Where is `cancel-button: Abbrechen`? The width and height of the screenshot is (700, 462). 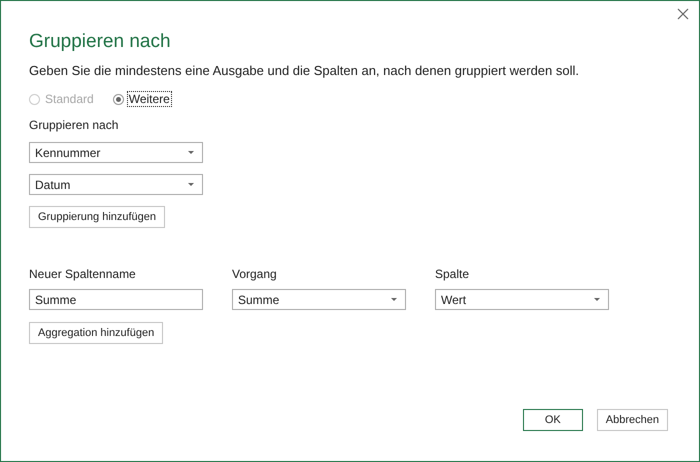 cancel-button: Abbrechen is located at coordinates (632, 420).